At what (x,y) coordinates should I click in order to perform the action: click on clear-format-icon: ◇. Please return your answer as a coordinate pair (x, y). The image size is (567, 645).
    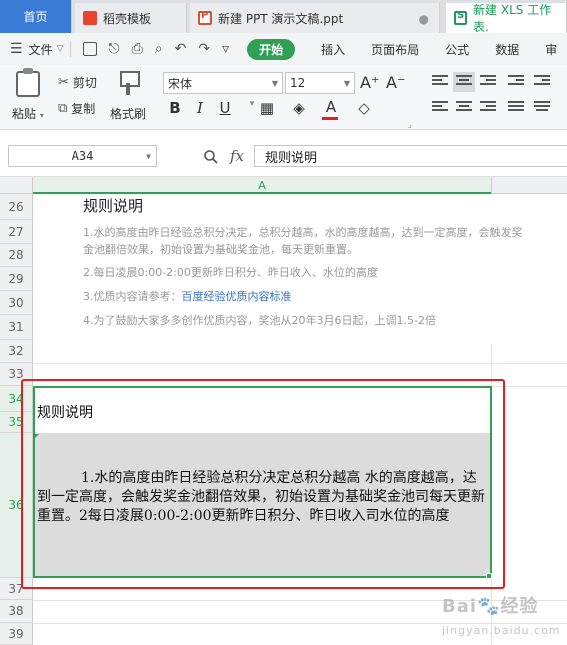
    Looking at the image, I should click on (364, 108).